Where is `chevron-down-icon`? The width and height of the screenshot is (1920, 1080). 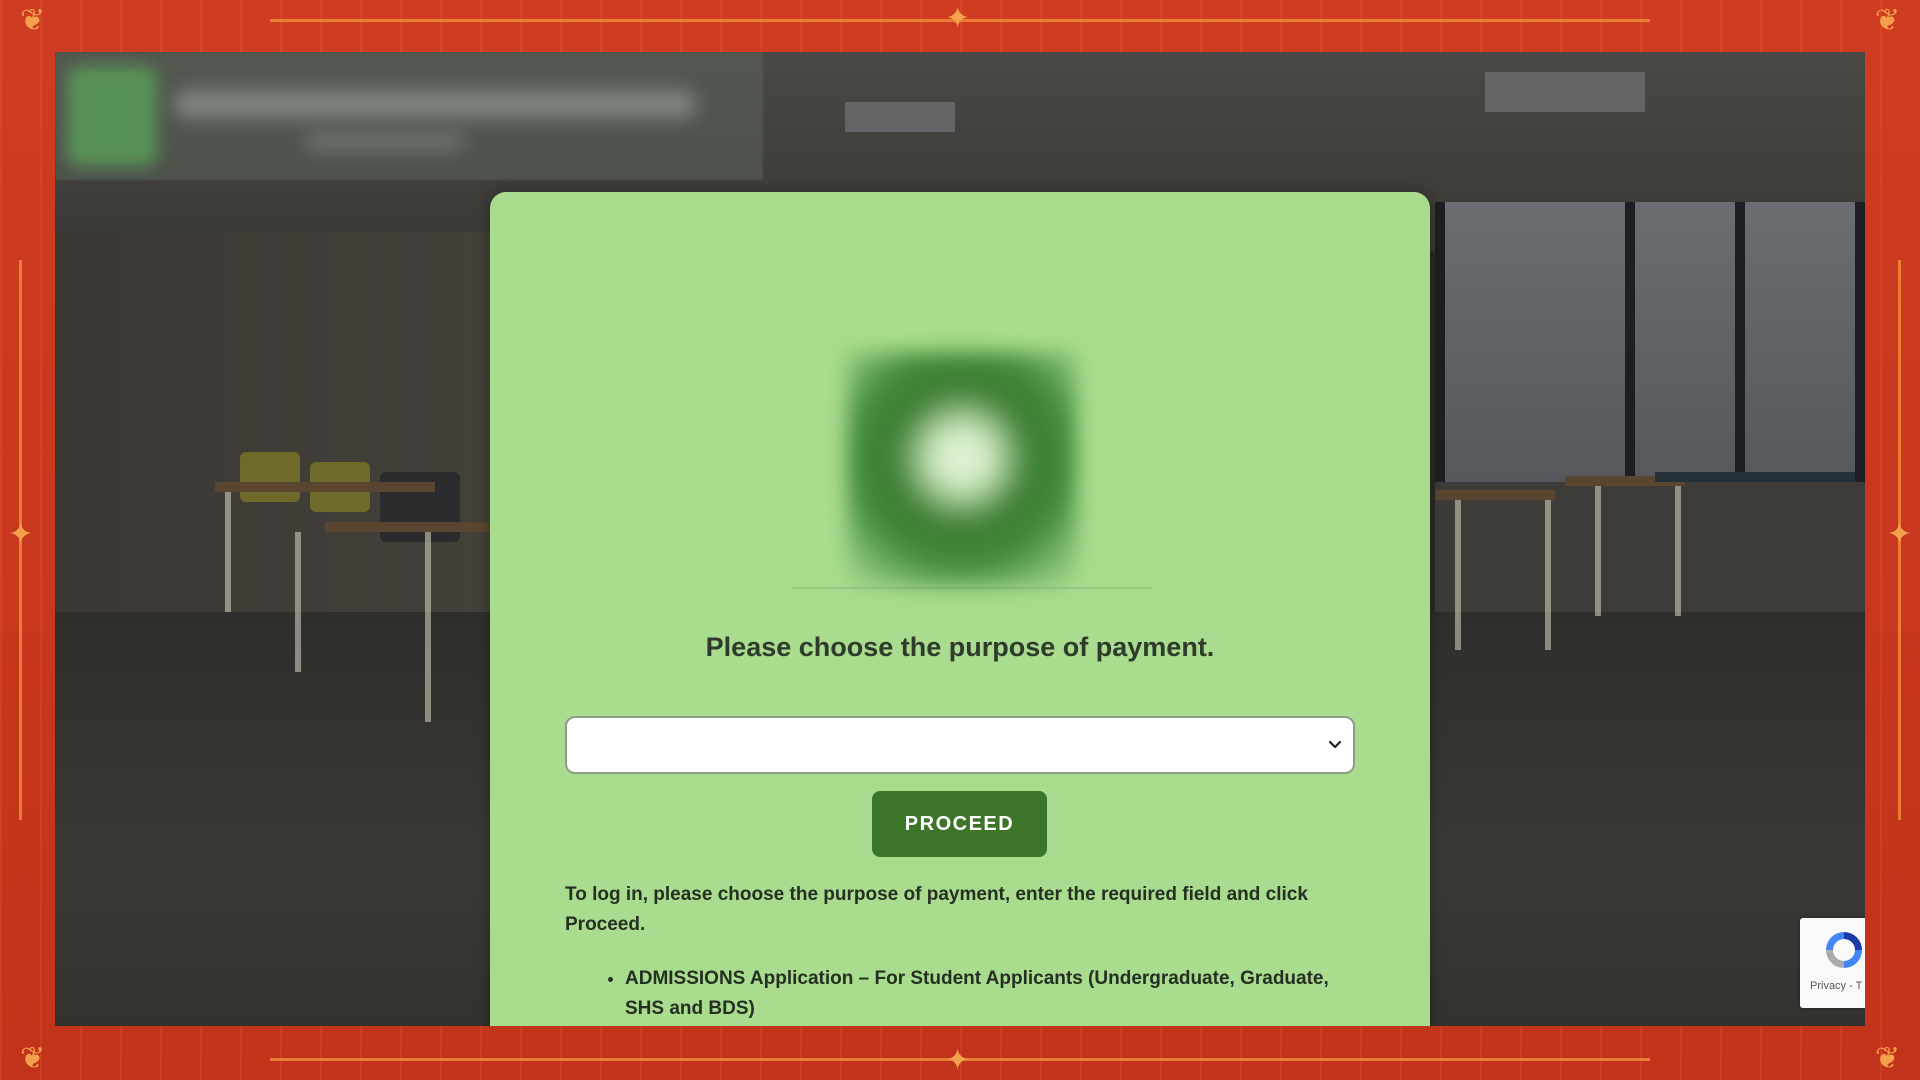
chevron-down-icon is located at coordinates (1335, 744).